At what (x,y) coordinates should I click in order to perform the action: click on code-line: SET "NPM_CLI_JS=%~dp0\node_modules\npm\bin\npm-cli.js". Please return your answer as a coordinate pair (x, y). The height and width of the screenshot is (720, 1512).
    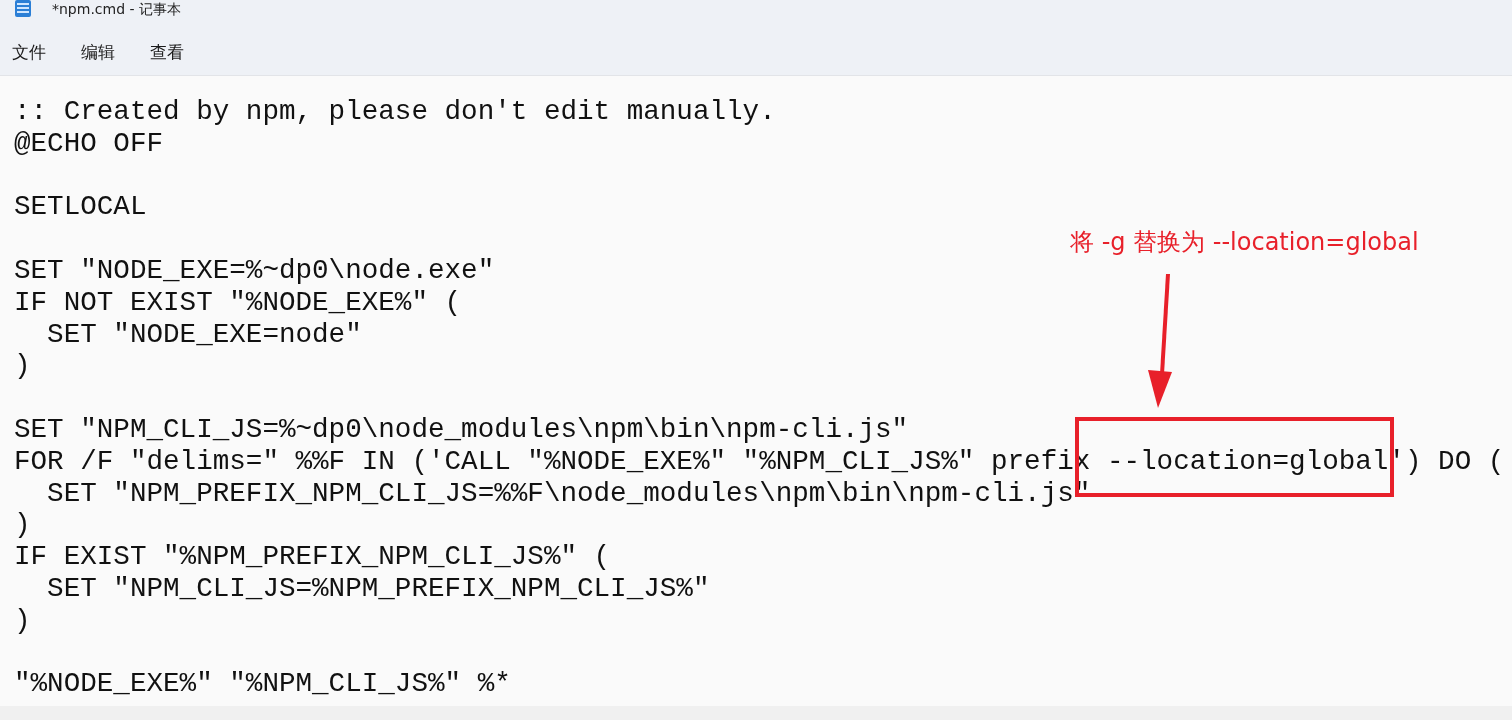
    Looking at the image, I should click on (461, 429).